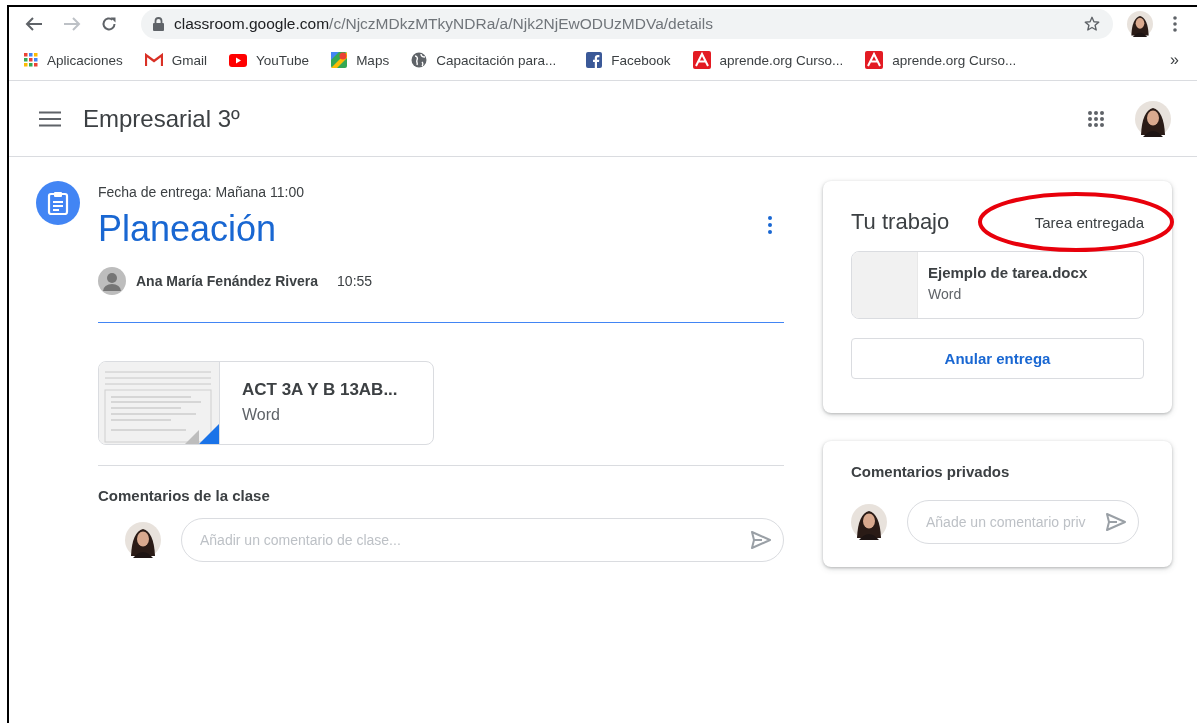 The height and width of the screenshot is (725, 1197). I want to click on file-card: Ejemplo de tarea.docx Word, so click(997, 285).